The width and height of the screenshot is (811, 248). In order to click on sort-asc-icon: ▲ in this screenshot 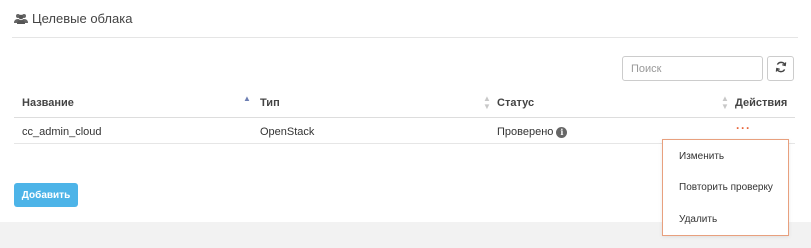, I will do `click(247, 99)`.